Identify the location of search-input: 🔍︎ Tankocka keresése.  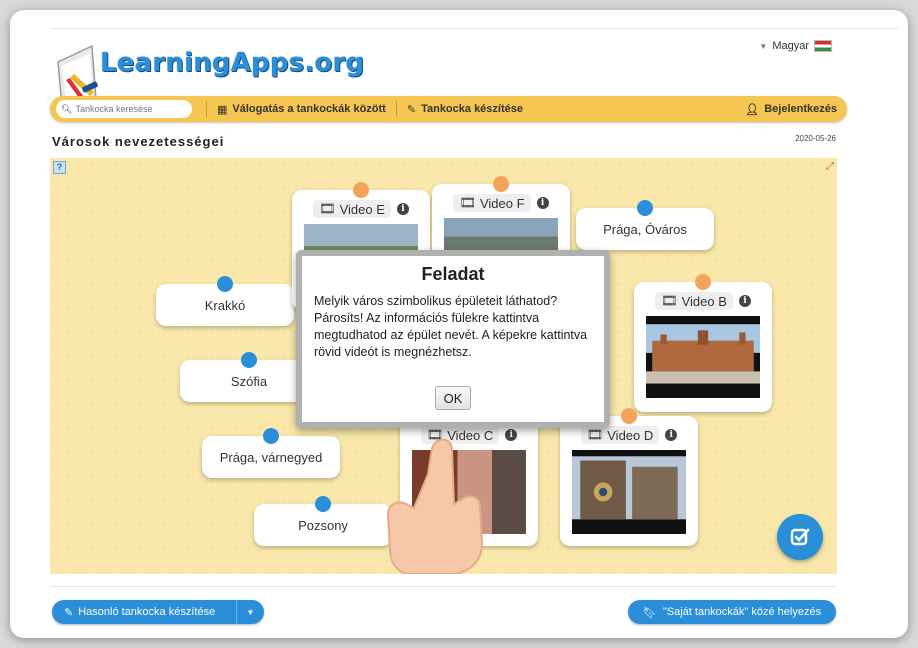
(124, 109).